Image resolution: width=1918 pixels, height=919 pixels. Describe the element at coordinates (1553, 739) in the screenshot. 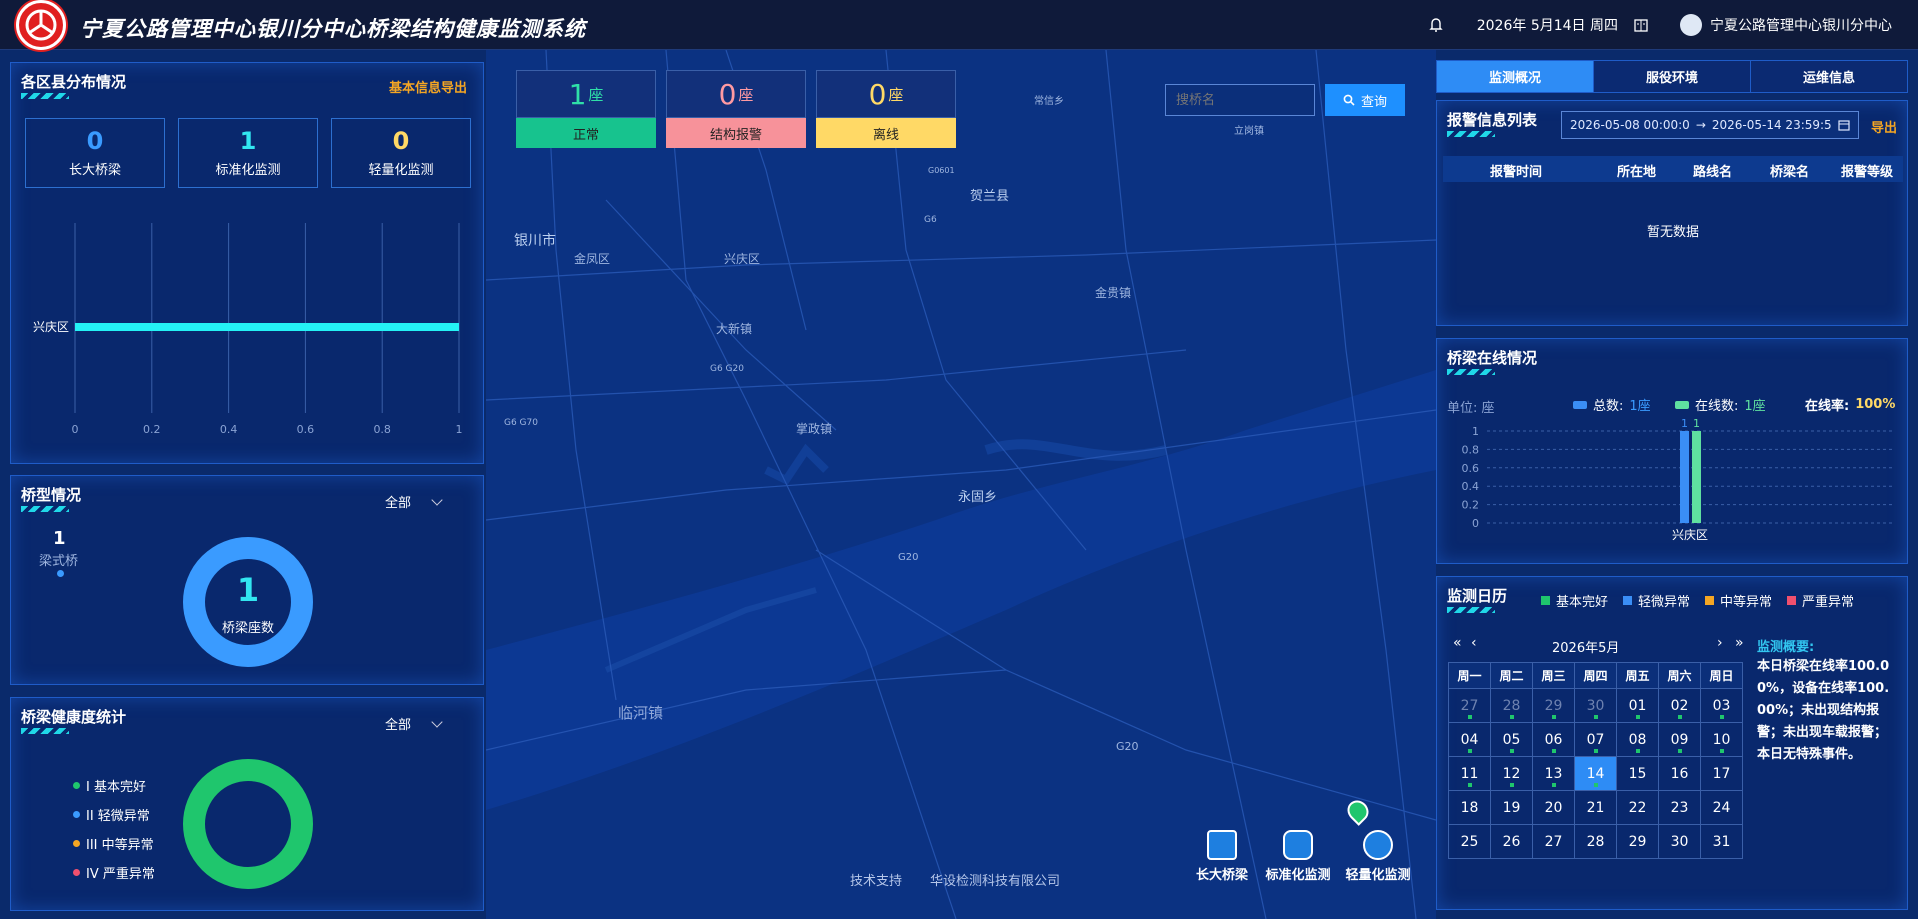

I see `calendar-day: 06` at that location.